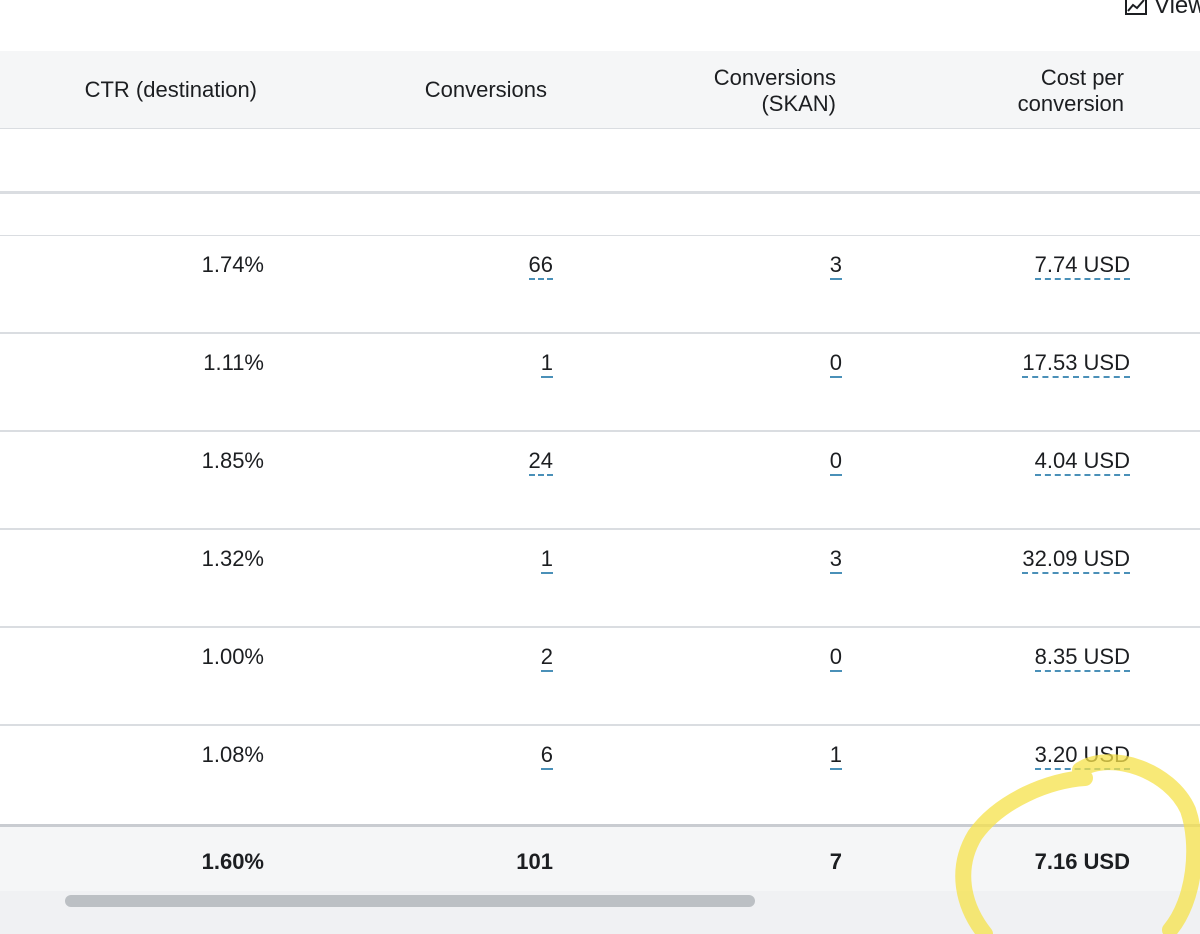  Describe the element at coordinates (232, 460) in the screenshot. I see `cell-ctr: 1.85%` at that location.